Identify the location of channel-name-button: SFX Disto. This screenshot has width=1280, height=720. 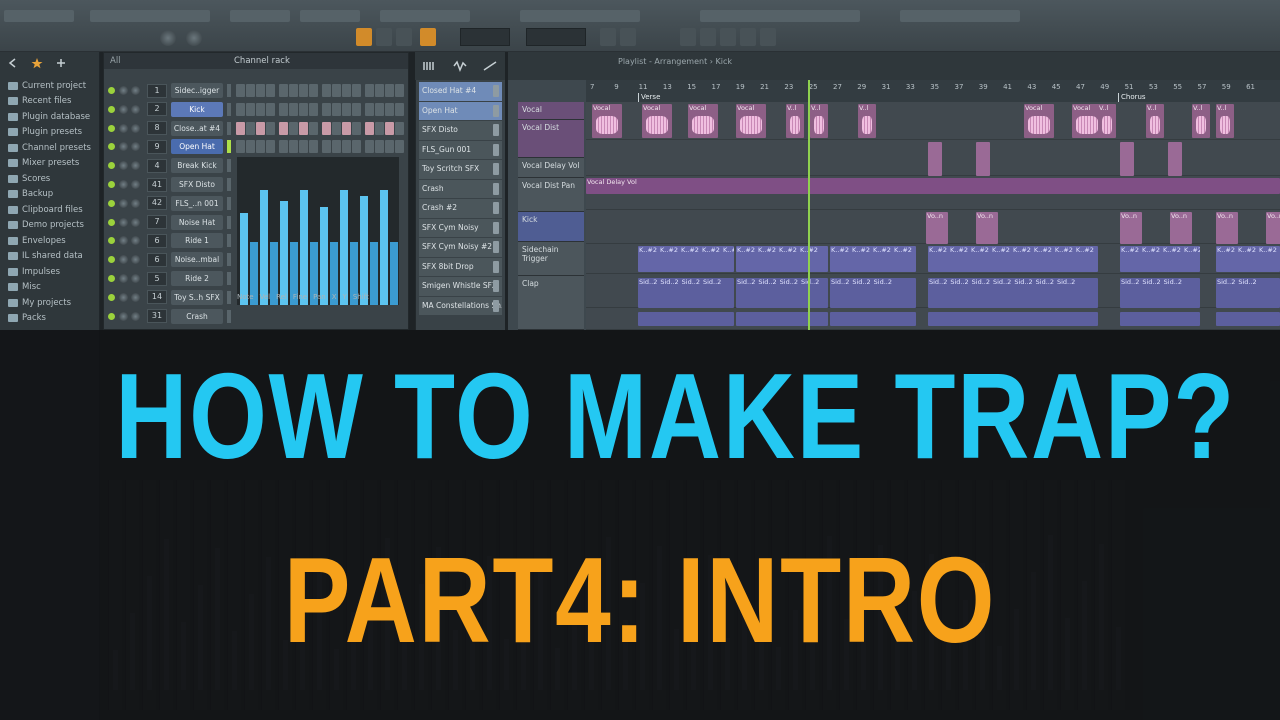
(197, 184).